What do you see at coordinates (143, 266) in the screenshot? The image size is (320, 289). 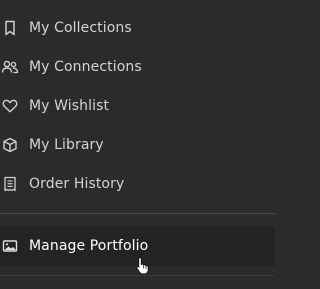 I see `hand-pointer-cursor-icon` at bounding box center [143, 266].